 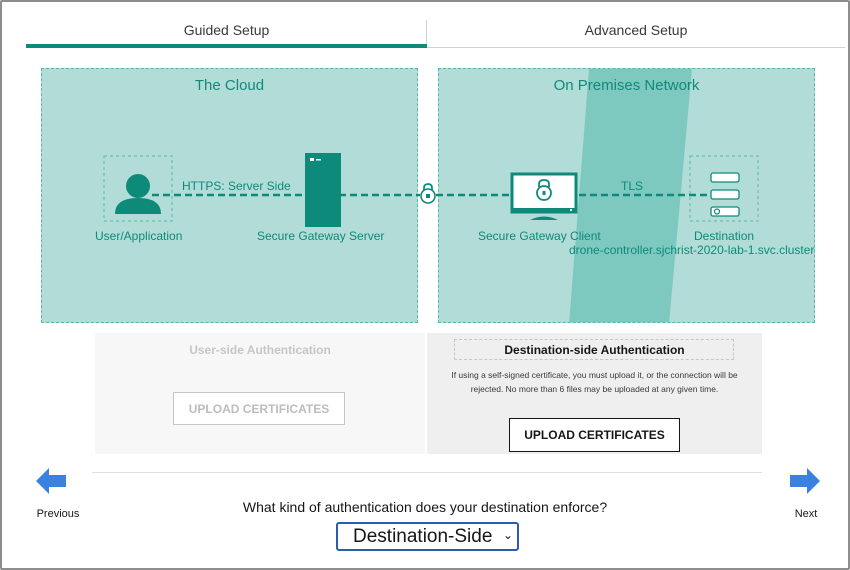 I want to click on section-divider, so click(x=427, y=472).